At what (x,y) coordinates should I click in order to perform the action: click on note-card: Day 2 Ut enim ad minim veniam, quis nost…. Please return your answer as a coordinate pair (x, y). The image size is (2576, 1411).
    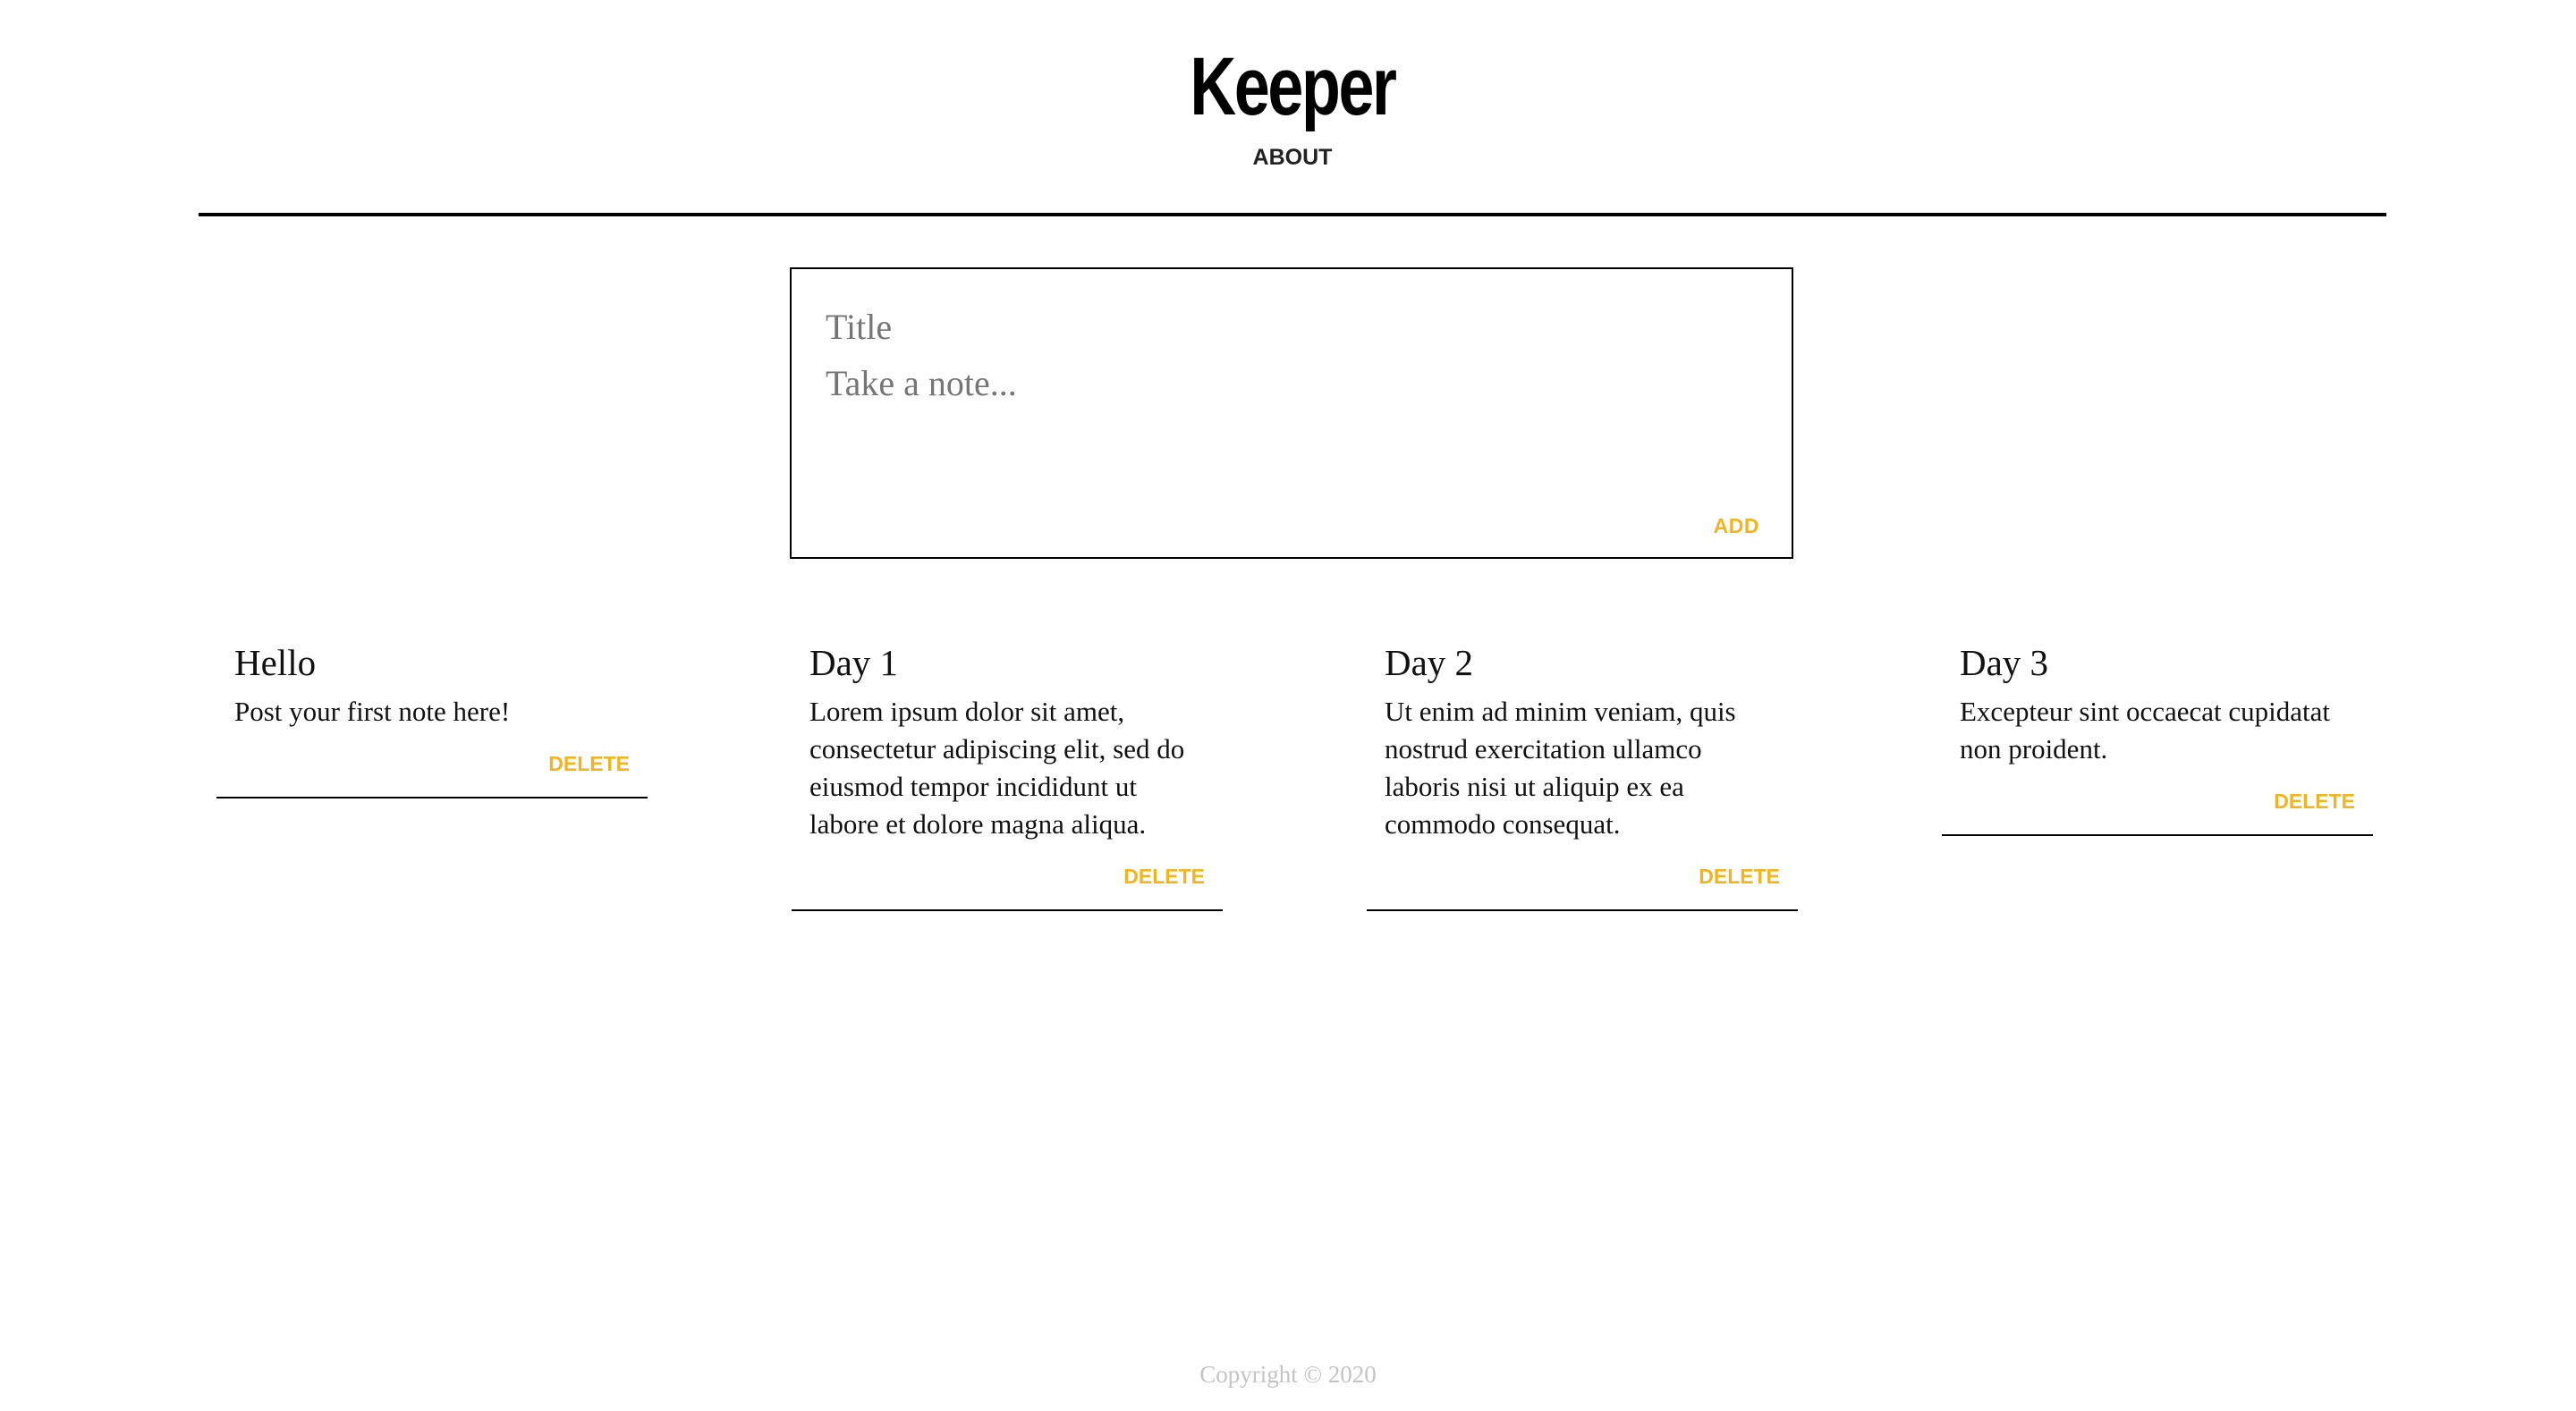
    Looking at the image, I should click on (1582, 770).